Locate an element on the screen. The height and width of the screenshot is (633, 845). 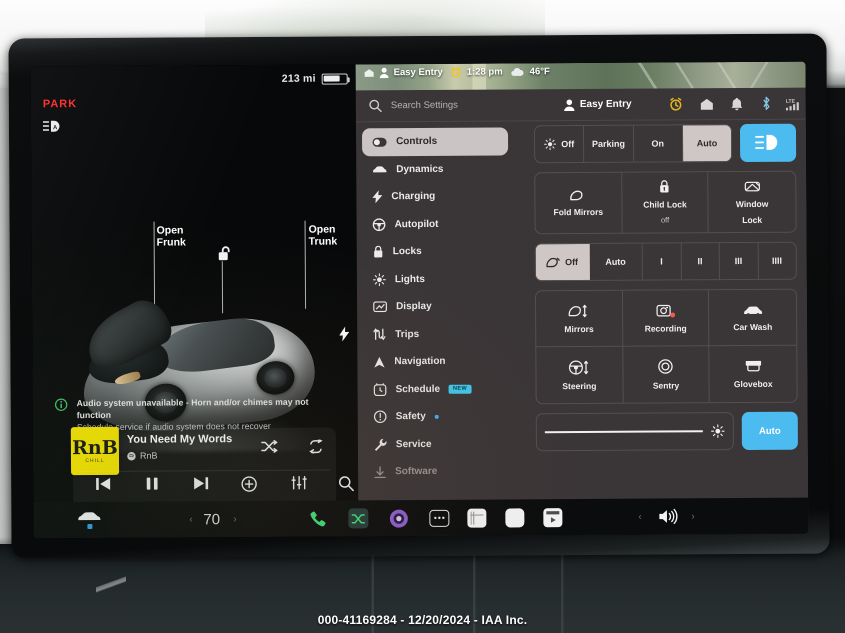
sidebar-item-dynamics: Dynamics is located at coordinates (435, 169).